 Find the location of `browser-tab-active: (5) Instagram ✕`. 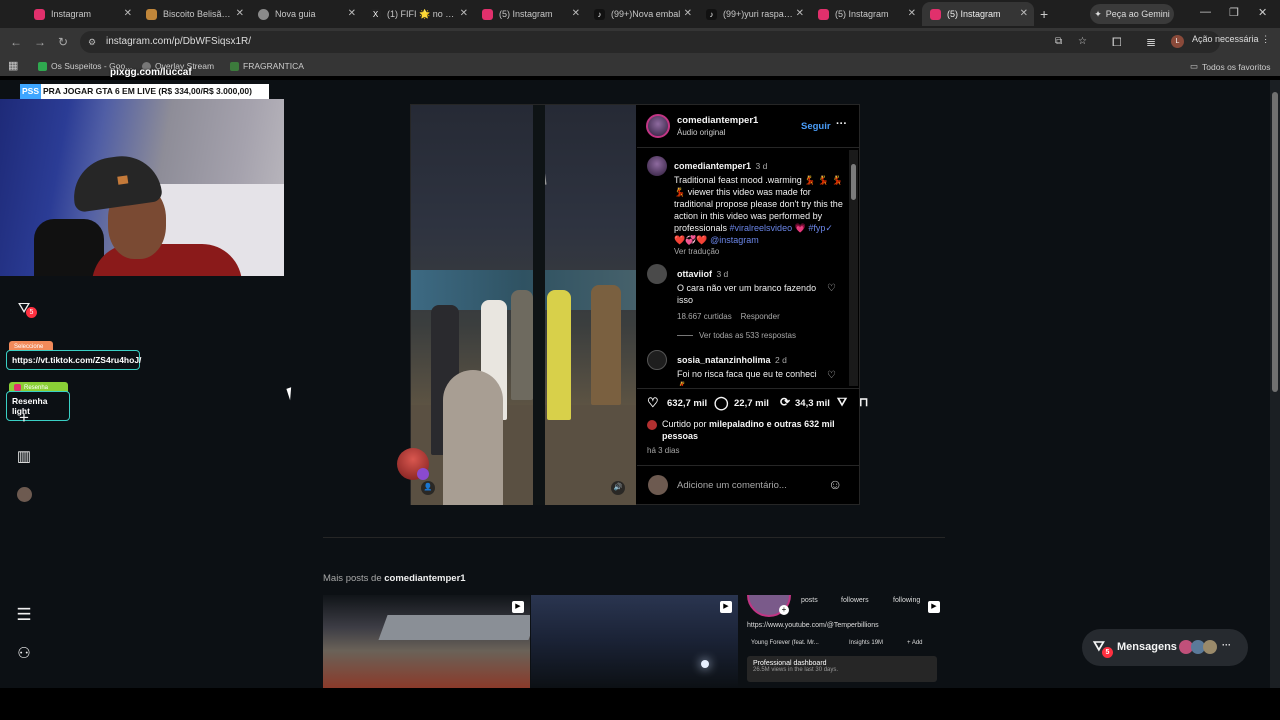

browser-tab-active: (5) Instagram ✕ is located at coordinates (978, 14).